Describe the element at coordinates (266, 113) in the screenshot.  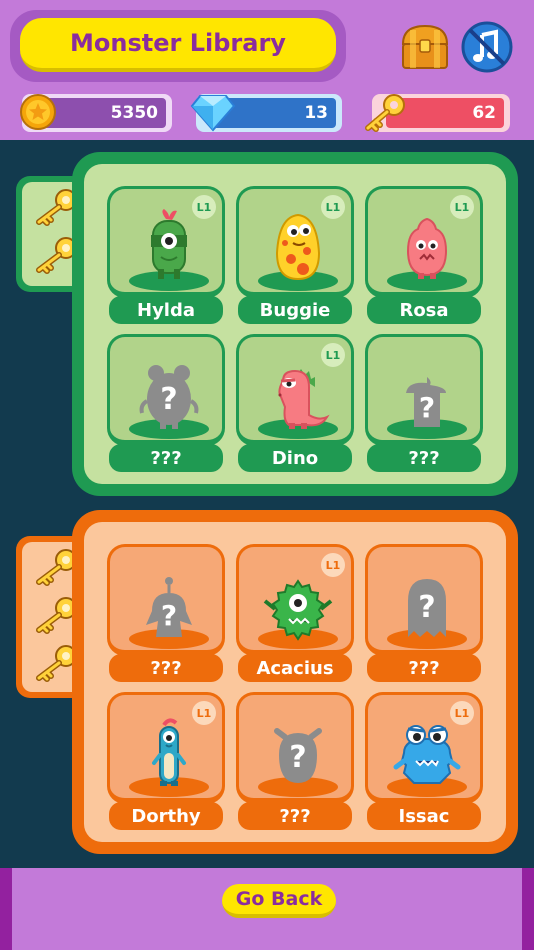
I see `gems-counter: 13` at that location.